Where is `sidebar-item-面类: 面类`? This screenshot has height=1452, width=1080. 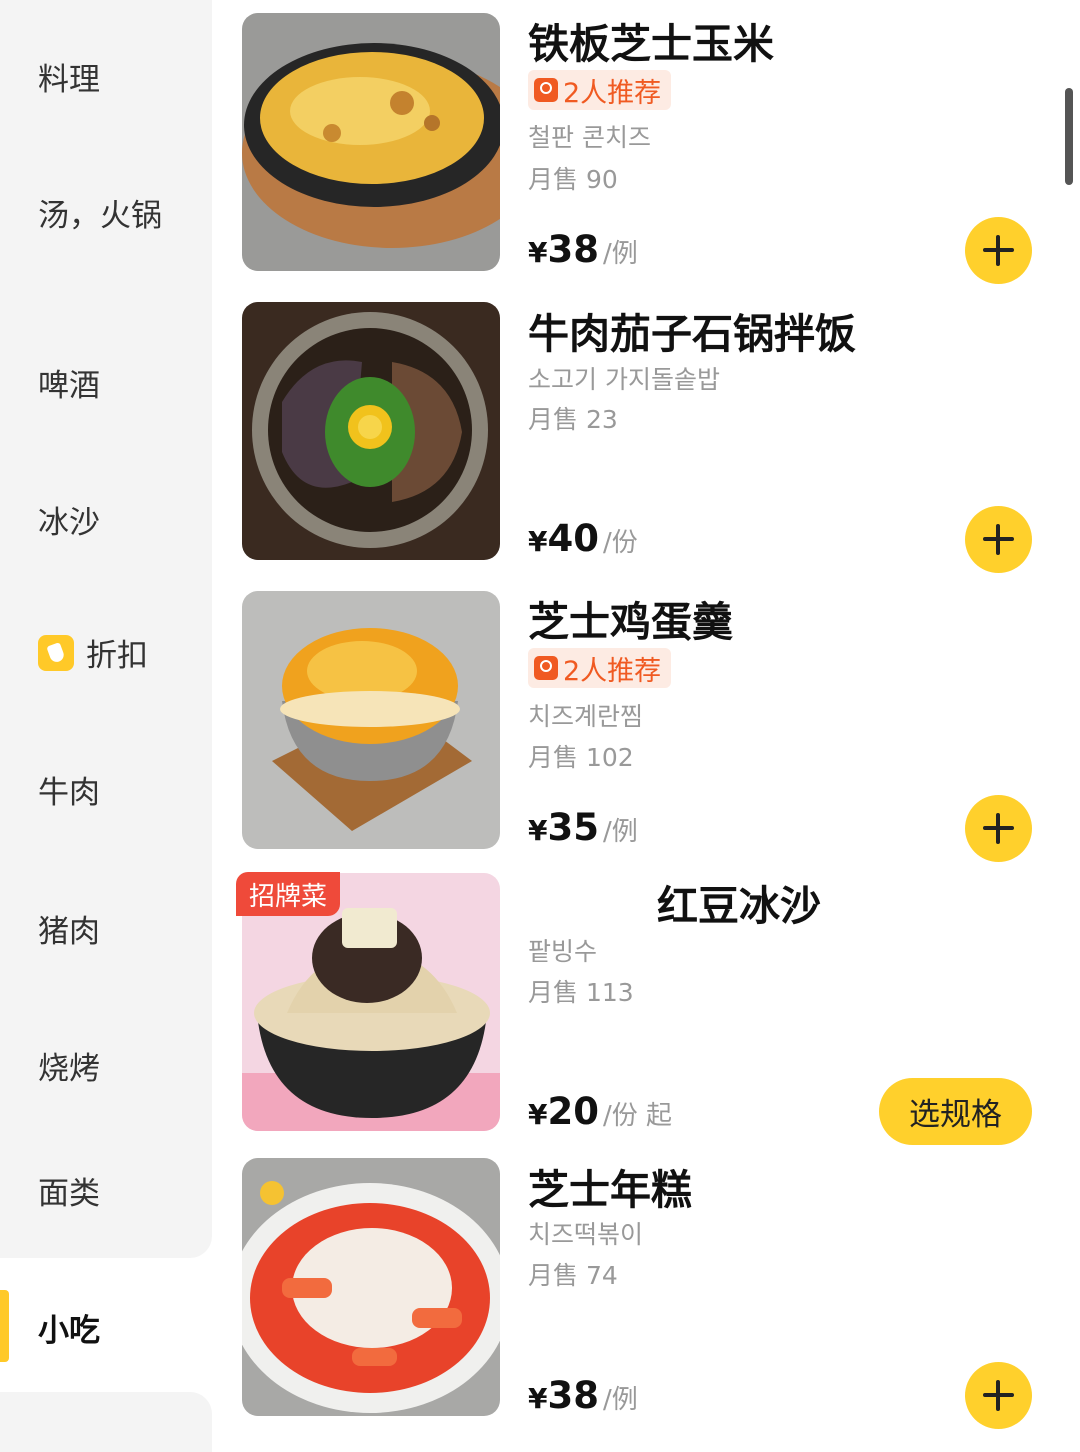 sidebar-item-面类: 面类 is located at coordinates (69, 1190).